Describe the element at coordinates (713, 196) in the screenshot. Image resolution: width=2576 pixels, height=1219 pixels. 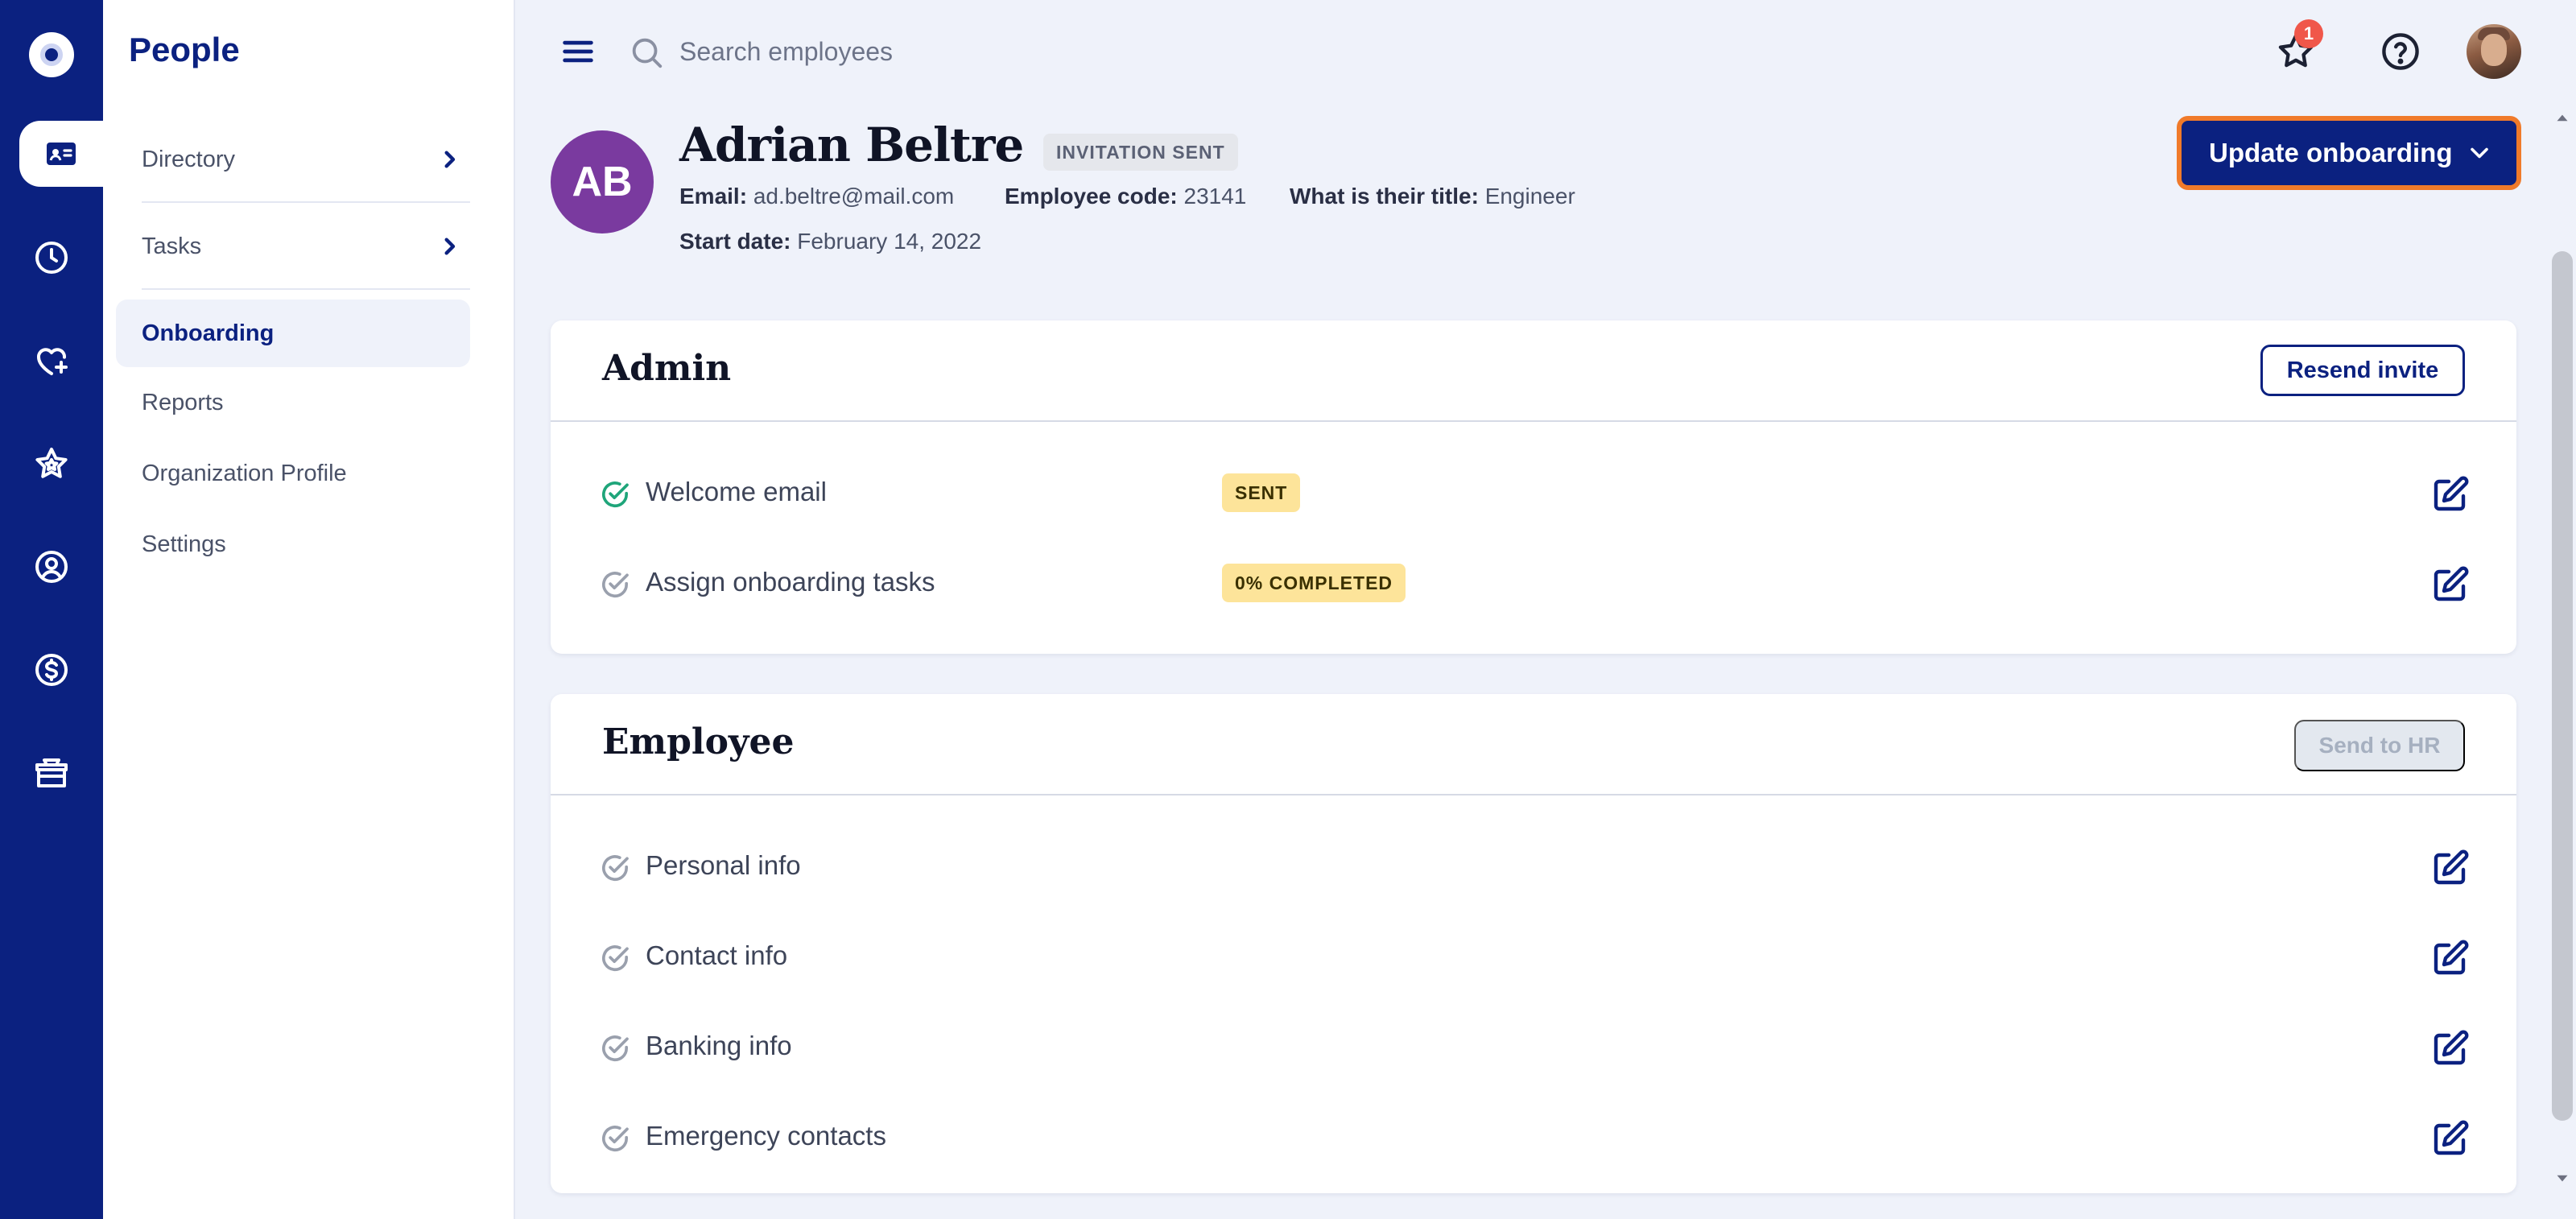
I see `email-label: Email:` at that location.